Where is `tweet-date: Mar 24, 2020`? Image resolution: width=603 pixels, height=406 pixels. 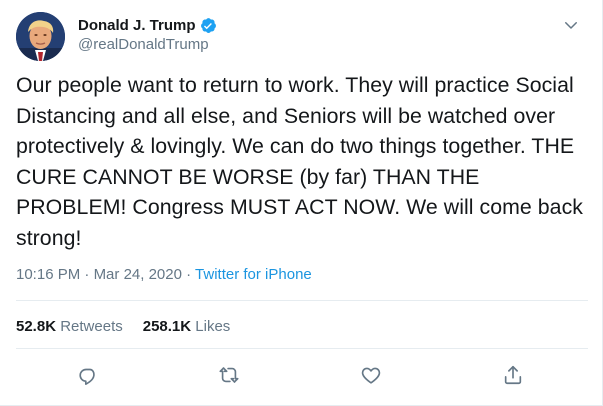 tweet-date: Mar 24, 2020 is located at coordinates (138, 274).